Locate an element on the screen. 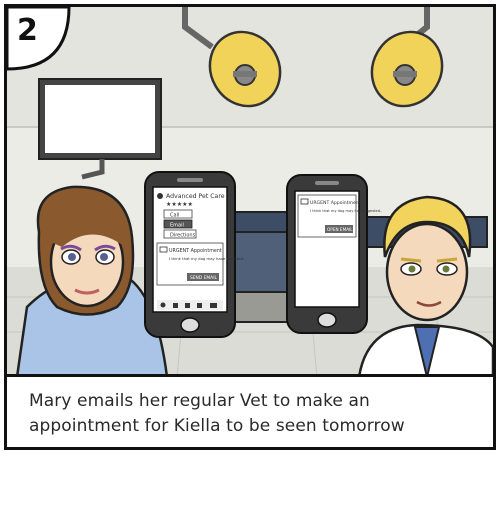 The height and width of the screenshot is (519, 500). compose-body: I think that my dog may have ingested.. is located at coordinates (207, 258).